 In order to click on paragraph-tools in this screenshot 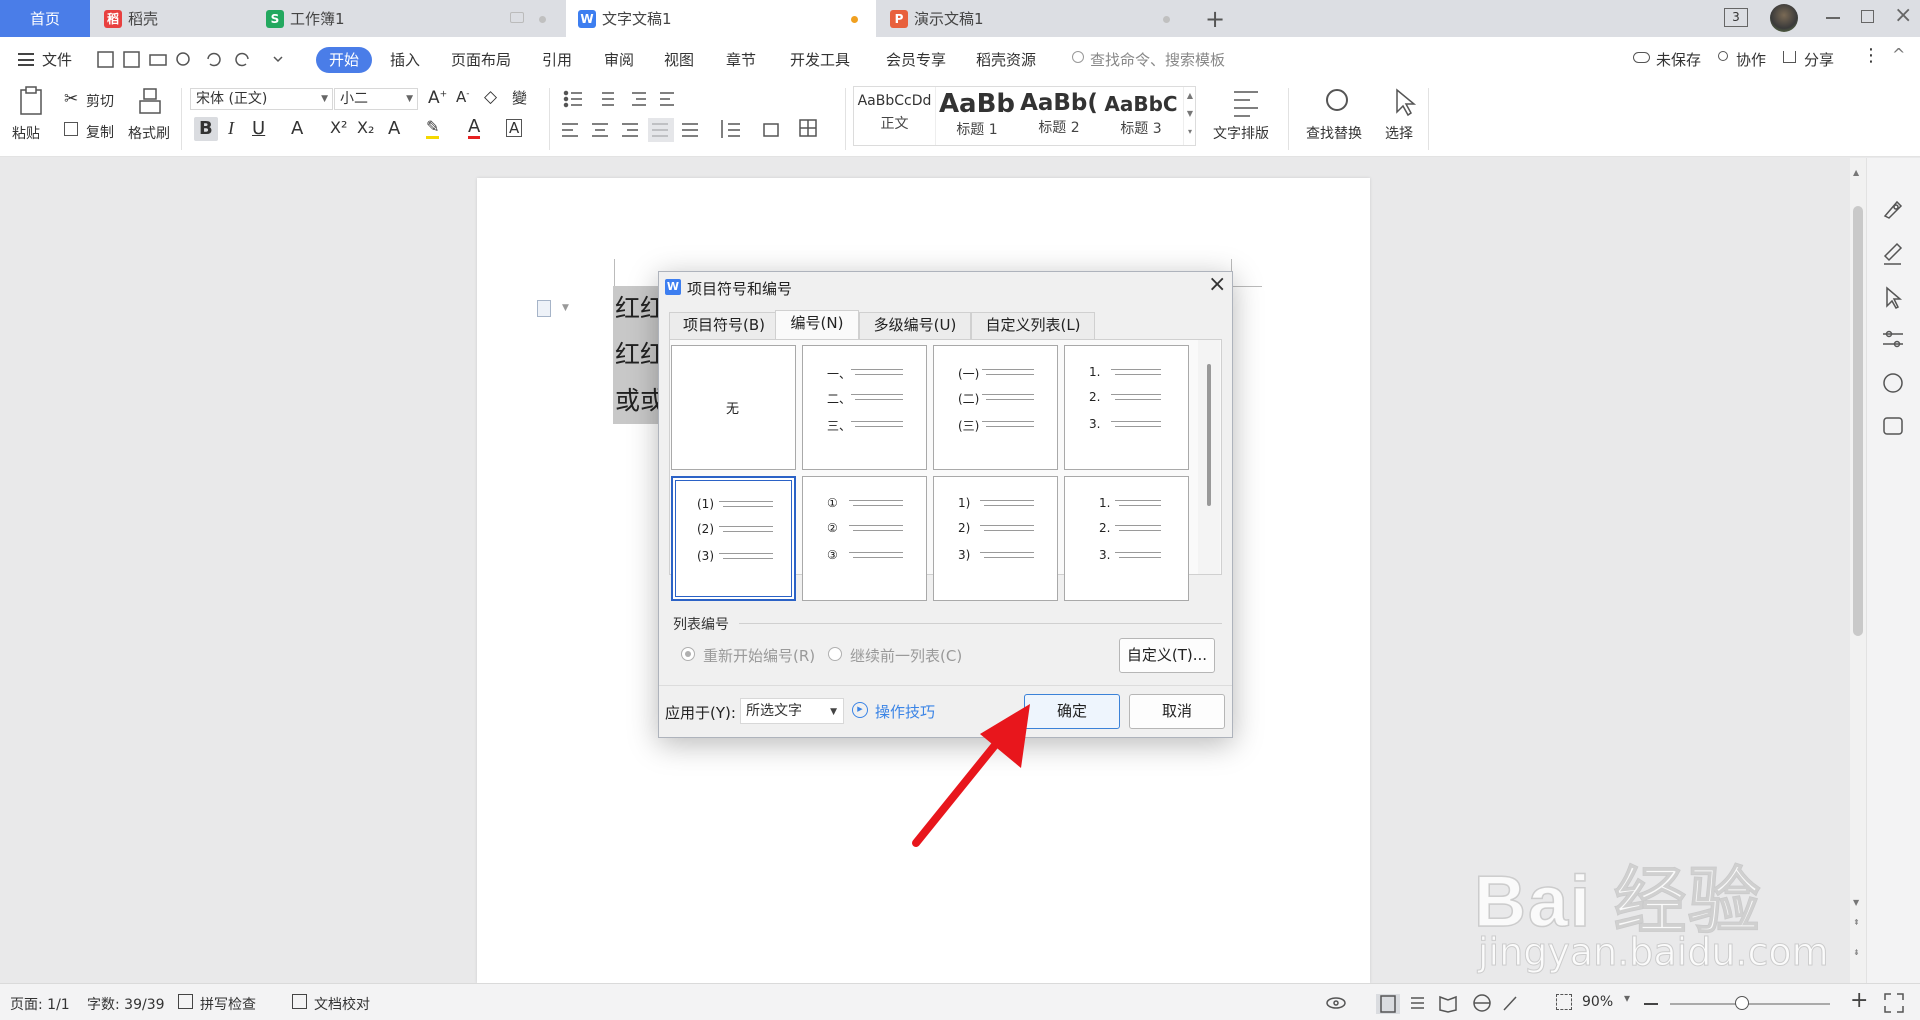, I will do `click(692, 118)`.